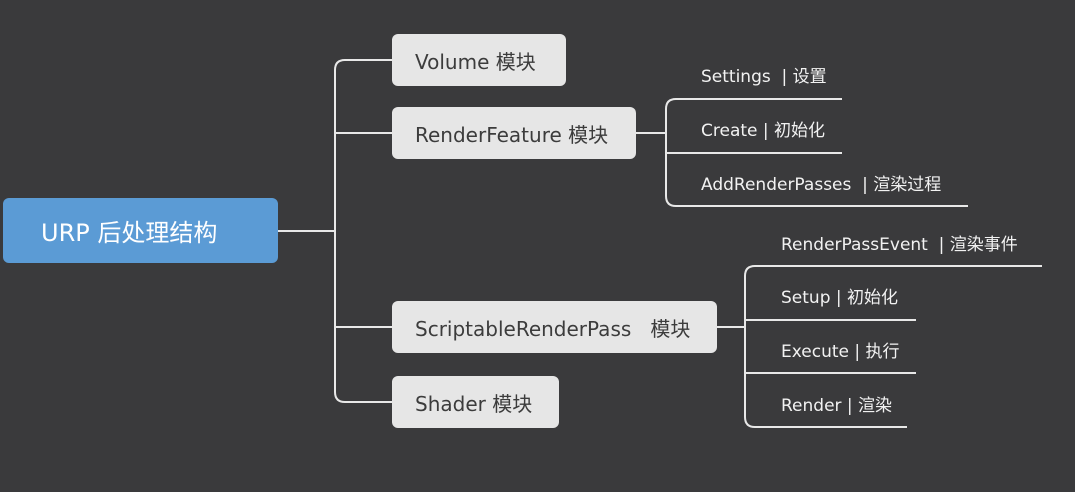 The height and width of the screenshot is (492, 1075). Describe the element at coordinates (129, 233) in the screenshot. I see `root-label: URP 后处理结构` at that location.